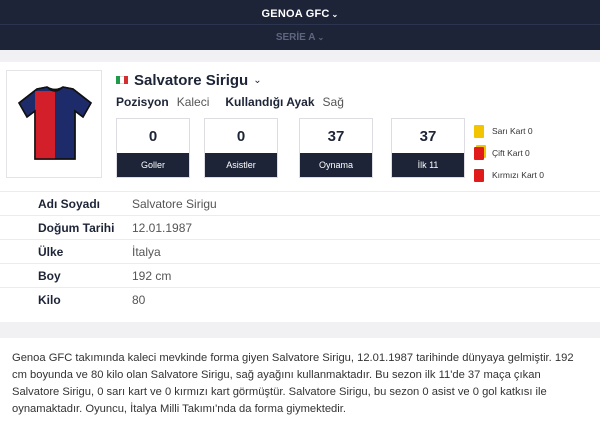 Image resolution: width=600 pixels, height=427 pixels. Describe the element at coordinates (153, 165) in the screenshot. I see `stat-label: Goller` at that location.